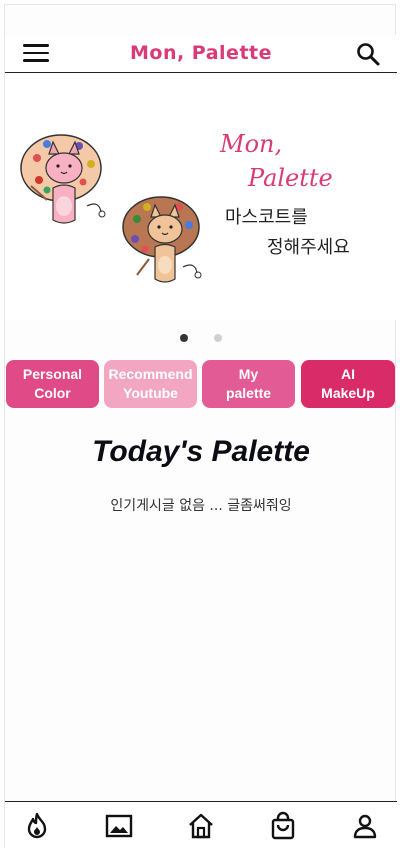 Image resolution: width=400 pixels, height=852 pixels. What do you see at coordinates (266, 217) in the screenshot?
I see `banner-subtitle-line1: 마스코트를` at bounding box center [266, 217].